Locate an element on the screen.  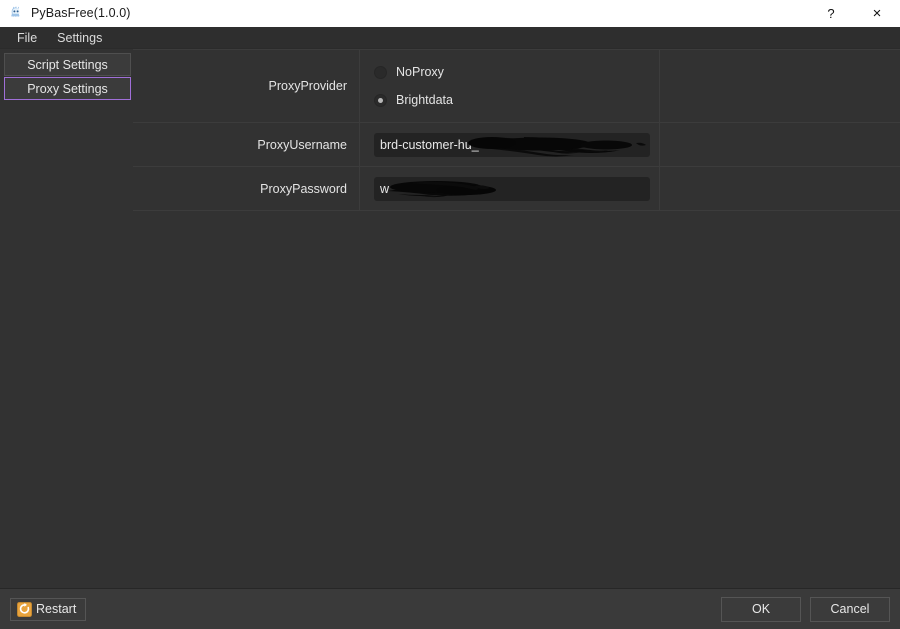
table-row: ProxyUsername is located at coordinates (516, 145).